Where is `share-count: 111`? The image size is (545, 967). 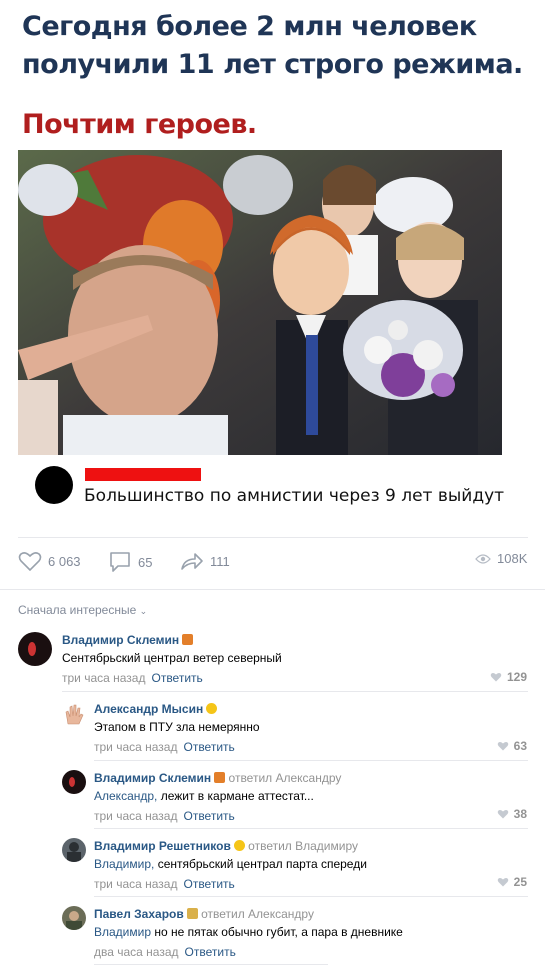 share-count: 111 is located at coordinates (220, 561).